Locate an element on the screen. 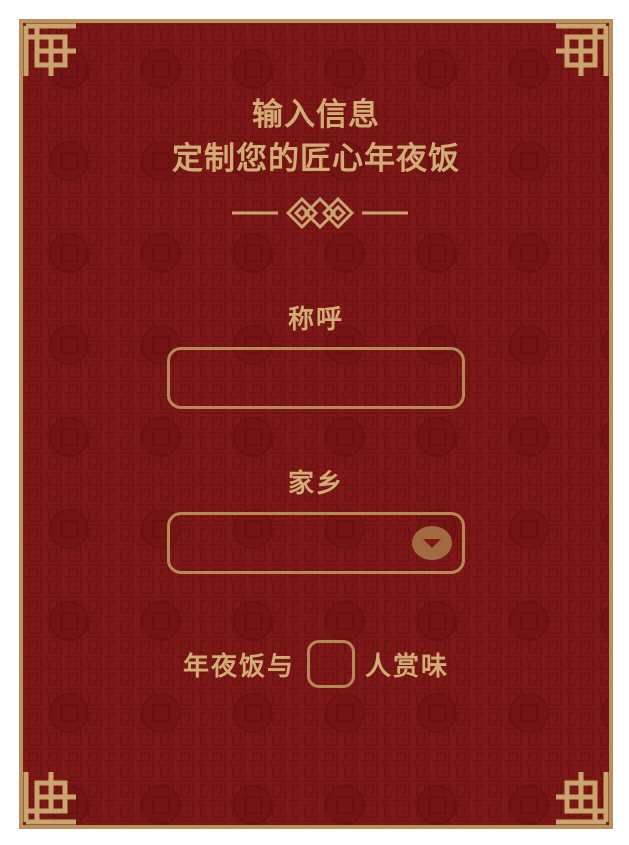  hometown-select is located at coordinates (316, 543).